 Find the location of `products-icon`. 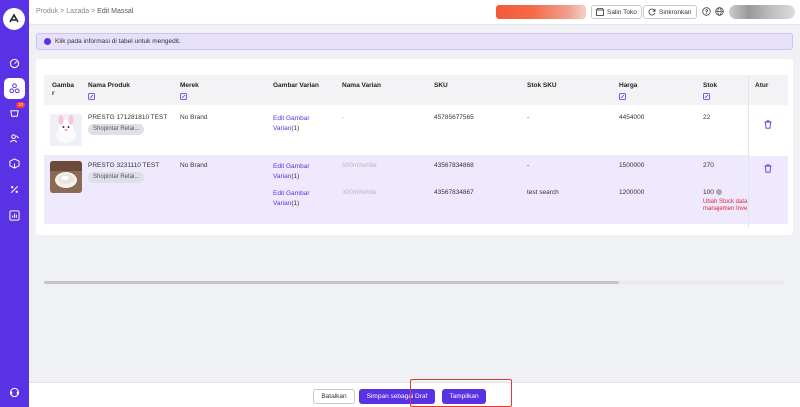

products-icon is located at coordinates (14, 88).